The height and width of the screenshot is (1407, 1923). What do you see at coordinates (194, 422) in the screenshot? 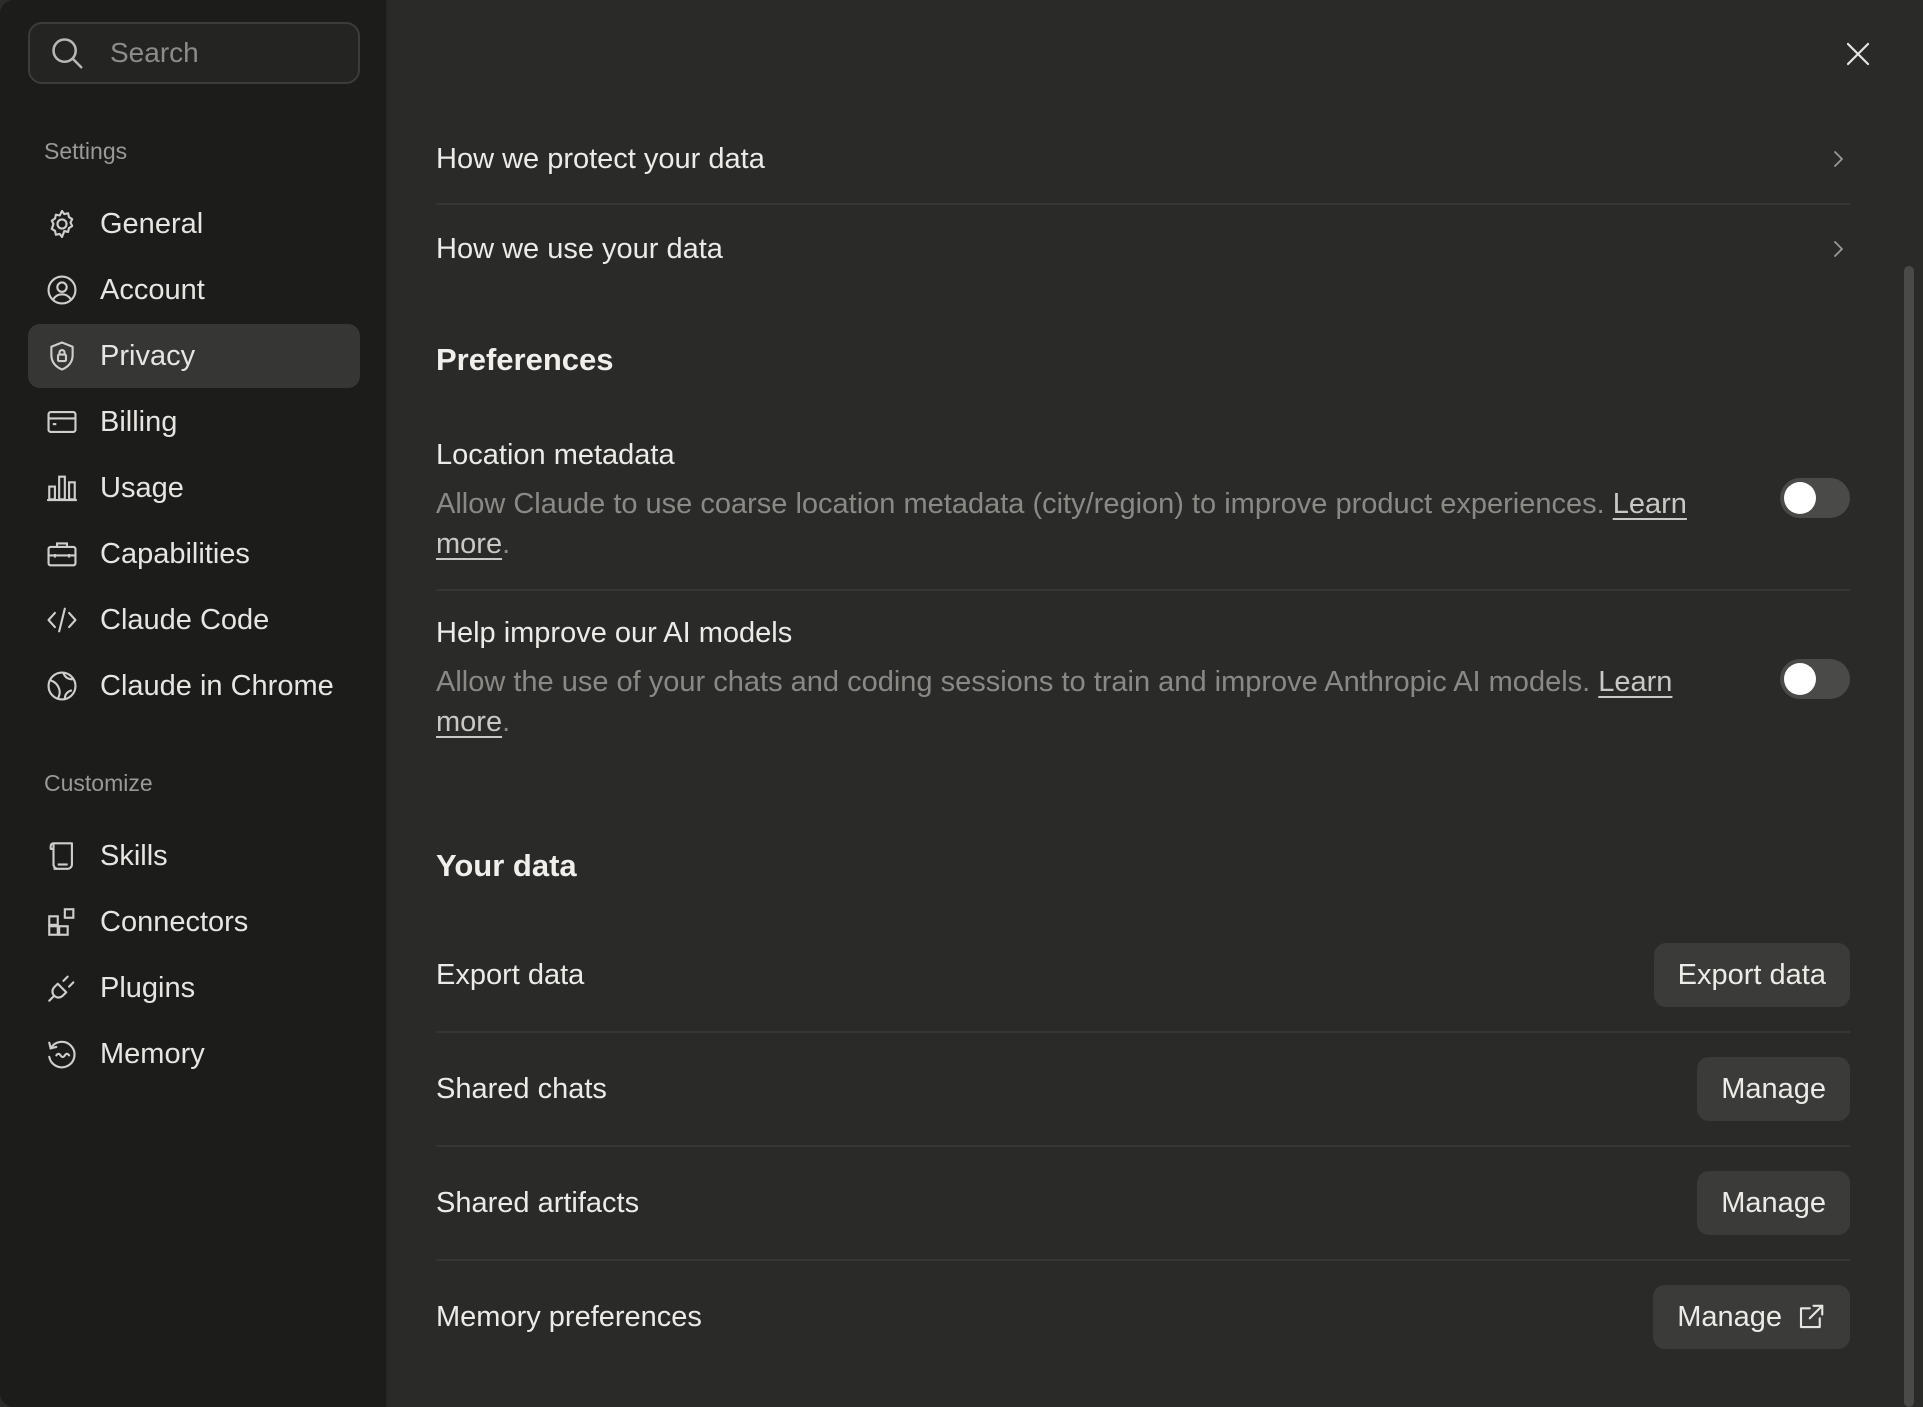
I see `sidebar-item-billing: Billing` at bounding box center [194, 422].